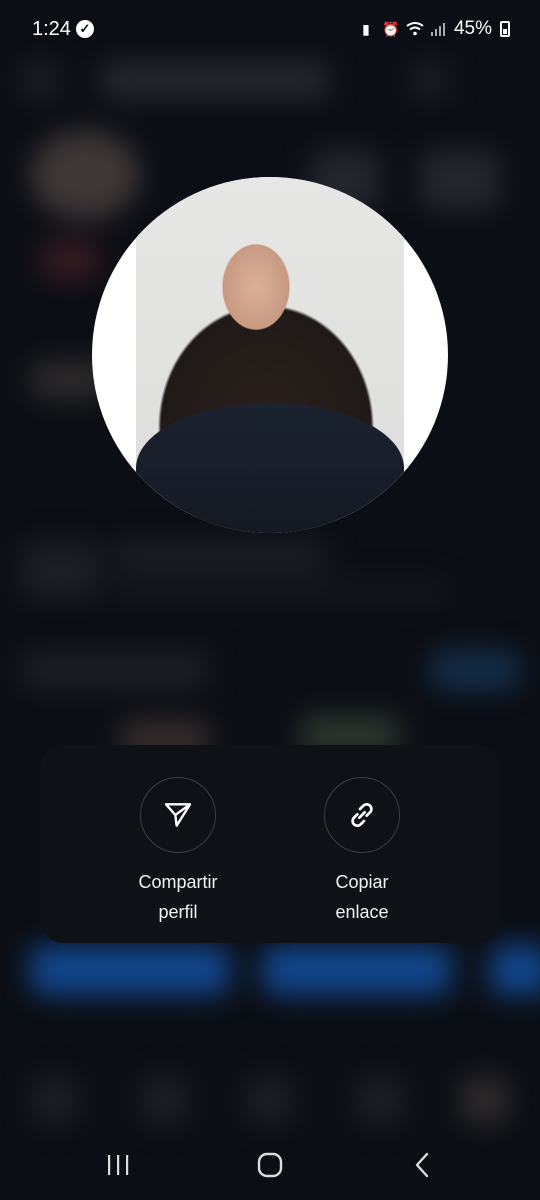  What do you see at coordinates (270, 30) in the screenshot?
I see `status-bar: 1:24 ✓ ▮ ⏰ 45%` at bounding box center [270, 30].